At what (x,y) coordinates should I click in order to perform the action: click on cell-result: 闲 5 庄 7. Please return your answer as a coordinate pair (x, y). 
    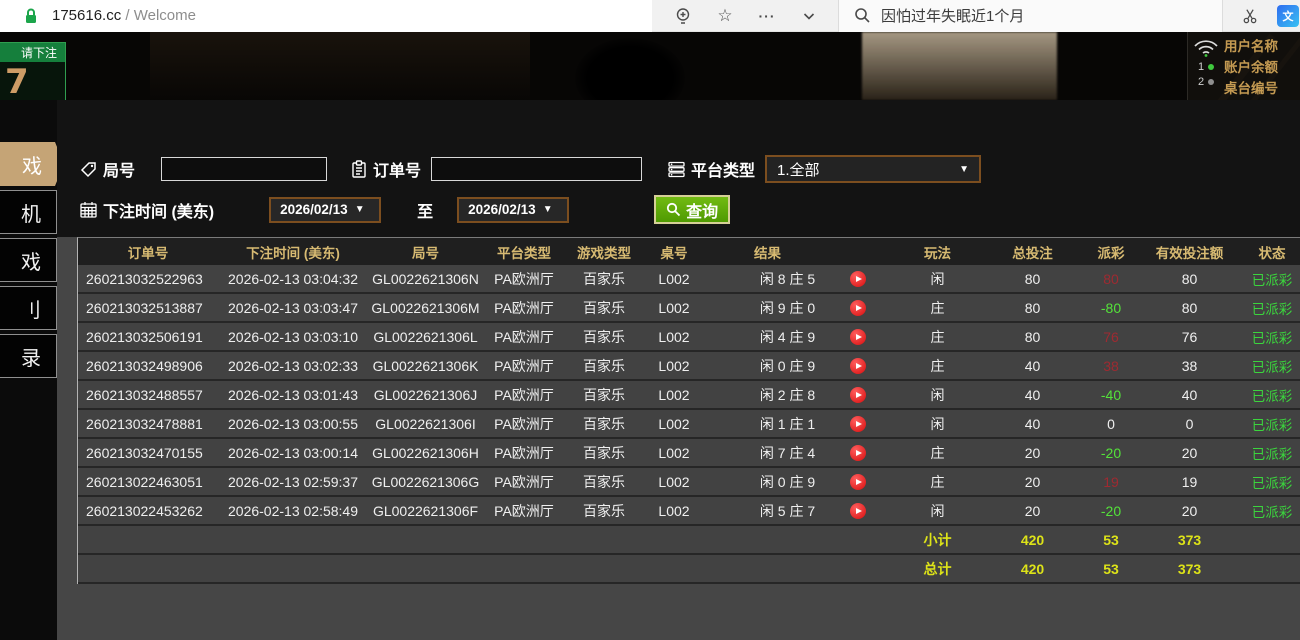
    Looking at the image, I should click on (797, 510).